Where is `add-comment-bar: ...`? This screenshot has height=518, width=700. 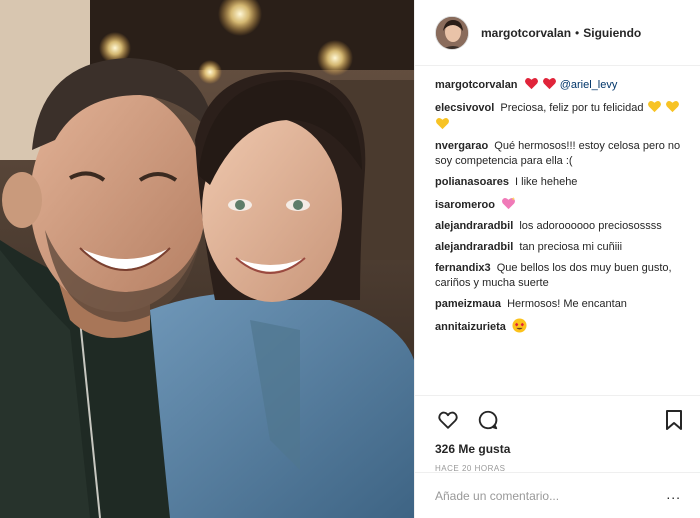
add-comment-bar: ... is located at coordinates (557, 495).